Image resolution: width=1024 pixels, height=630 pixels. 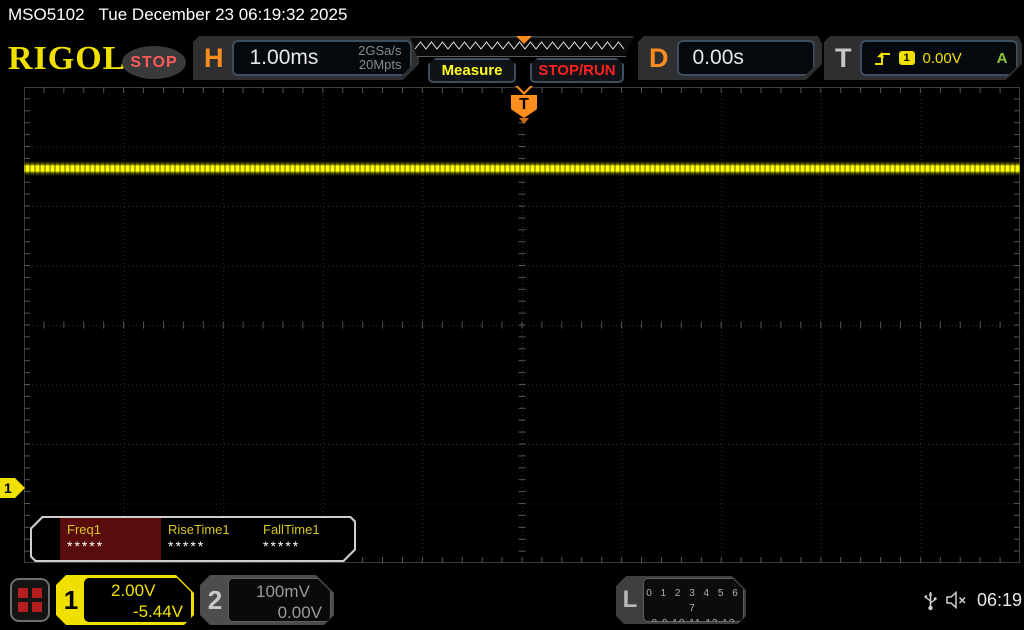 I want to click on measurement-label: RiseTime1, so click(x=199, y=529).